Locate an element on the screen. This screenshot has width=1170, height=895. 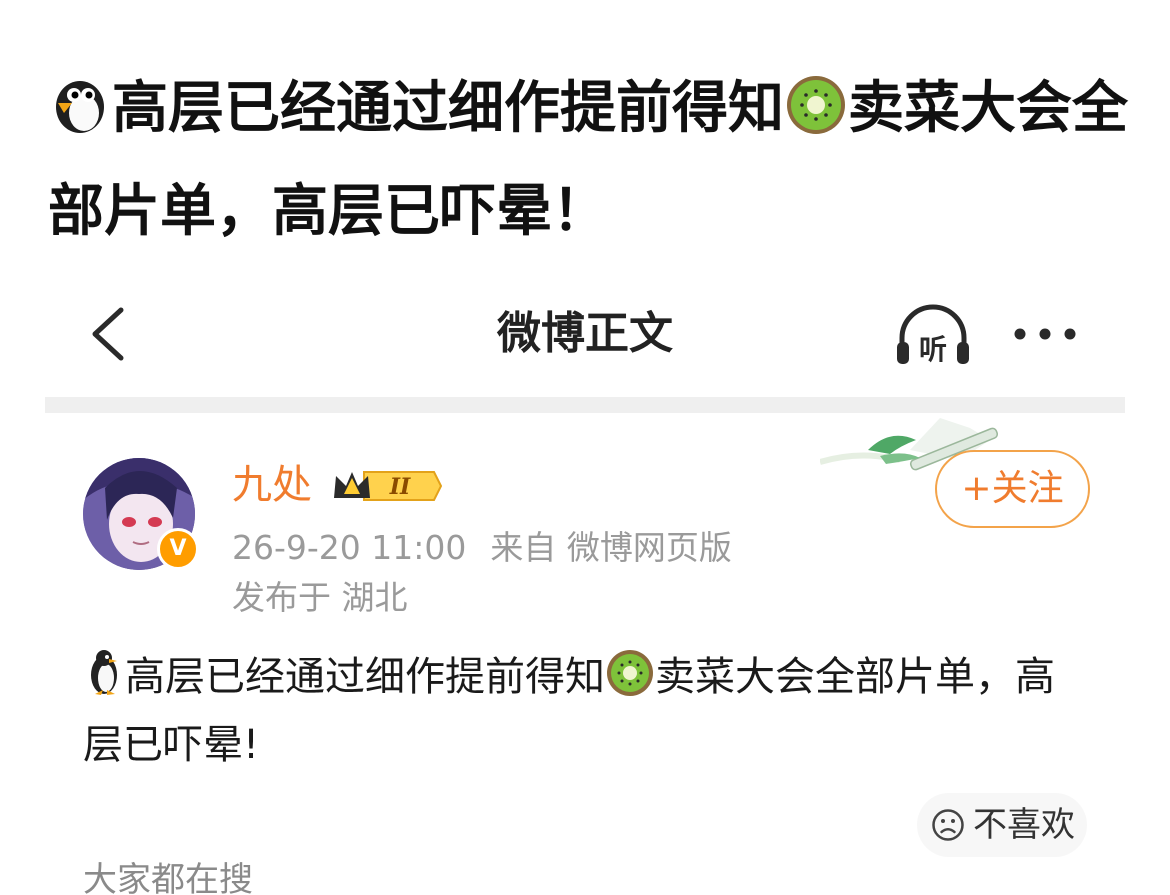
post-text: 高层已经通过细作提前得知 卖菜大会全部片单，高层已吓晕! is located at coordinates (573, 711).